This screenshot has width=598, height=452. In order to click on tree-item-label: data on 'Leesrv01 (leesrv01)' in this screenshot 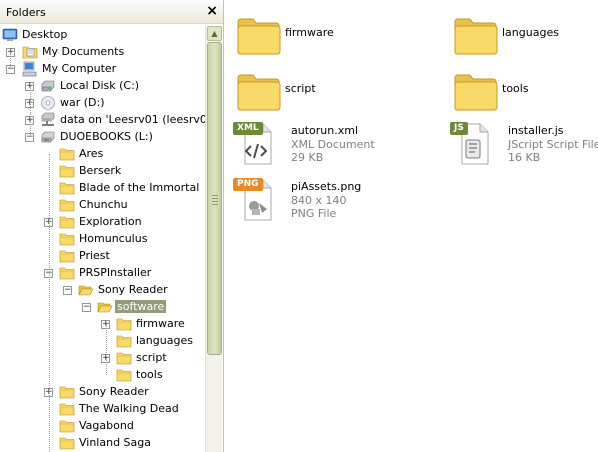, I will do `click(132, 119)`.